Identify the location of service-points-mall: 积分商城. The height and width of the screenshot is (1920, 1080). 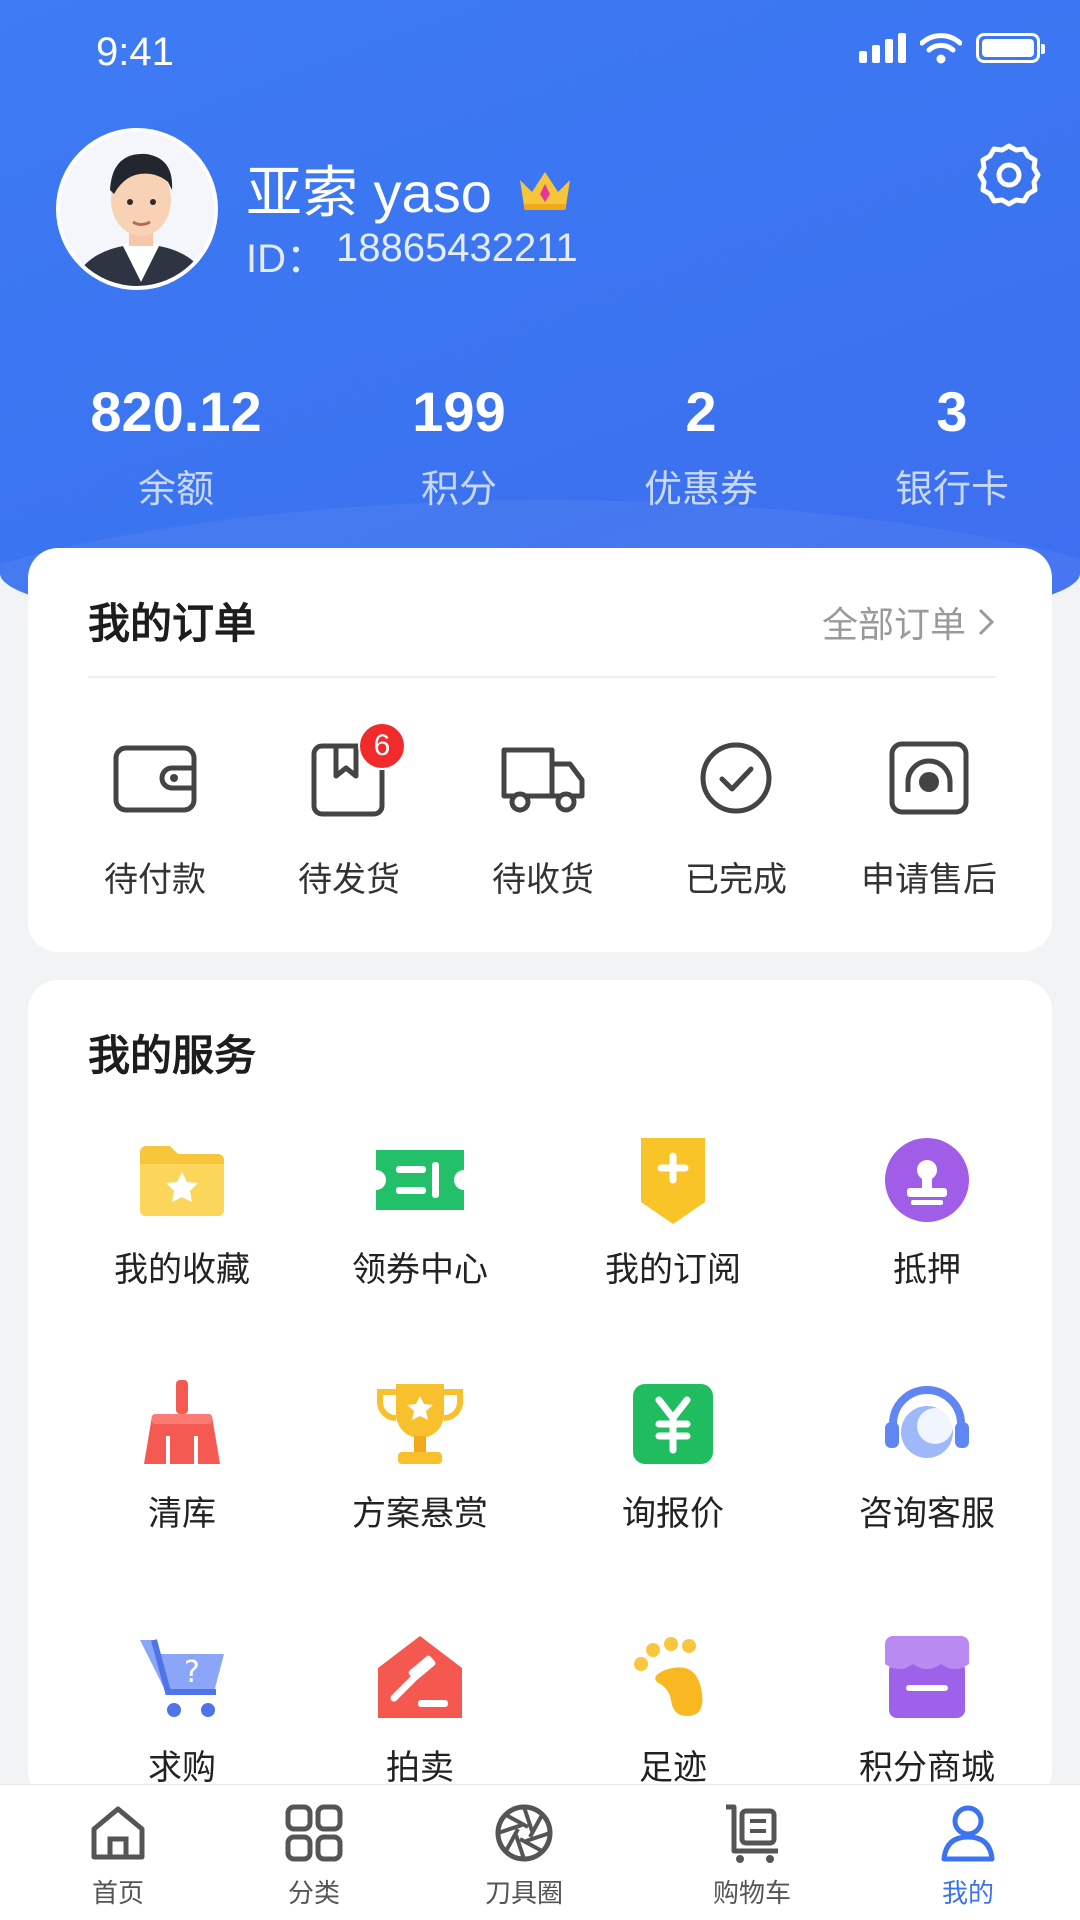
(927, 1709).